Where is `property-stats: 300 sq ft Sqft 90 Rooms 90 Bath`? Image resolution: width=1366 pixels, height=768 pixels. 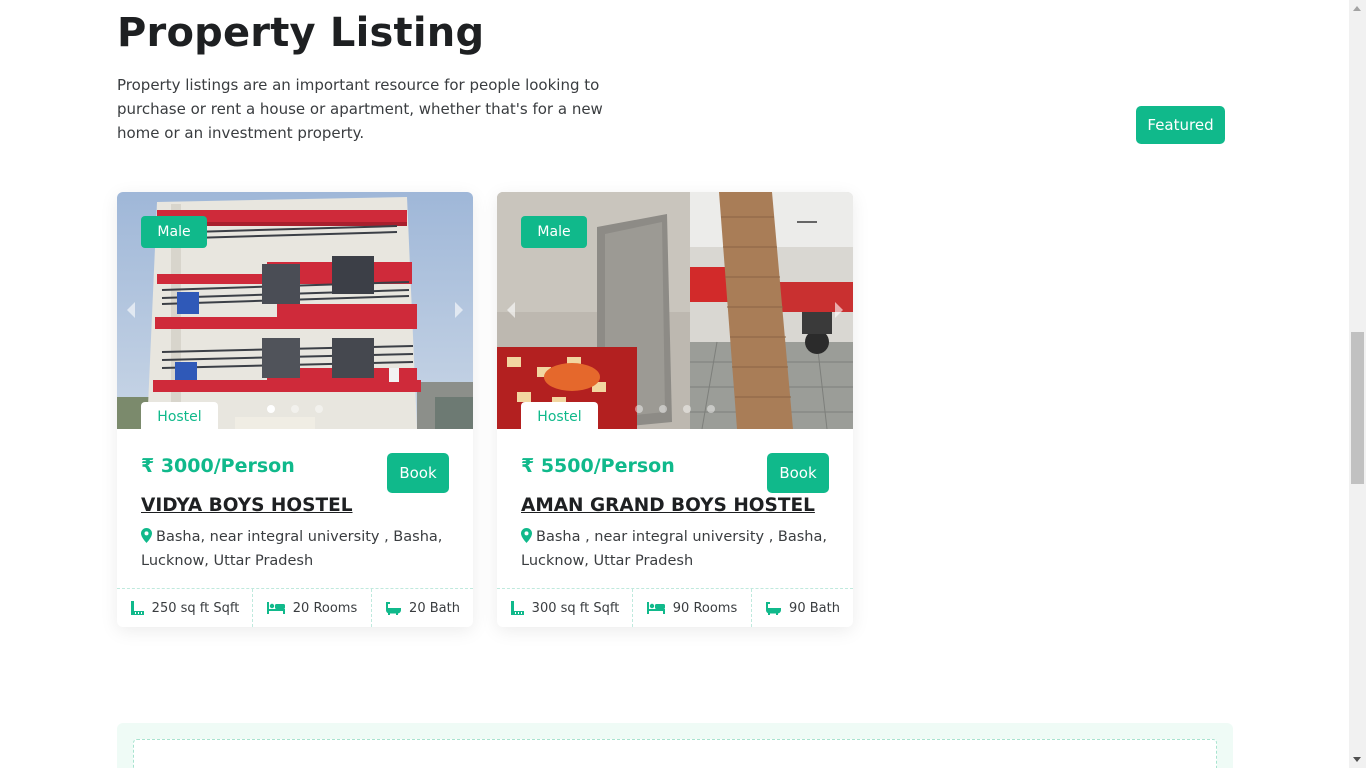 property-stats: 300 sq ft Sqft 90 Rooms 90 Bath is located at coordinates (675, 607).